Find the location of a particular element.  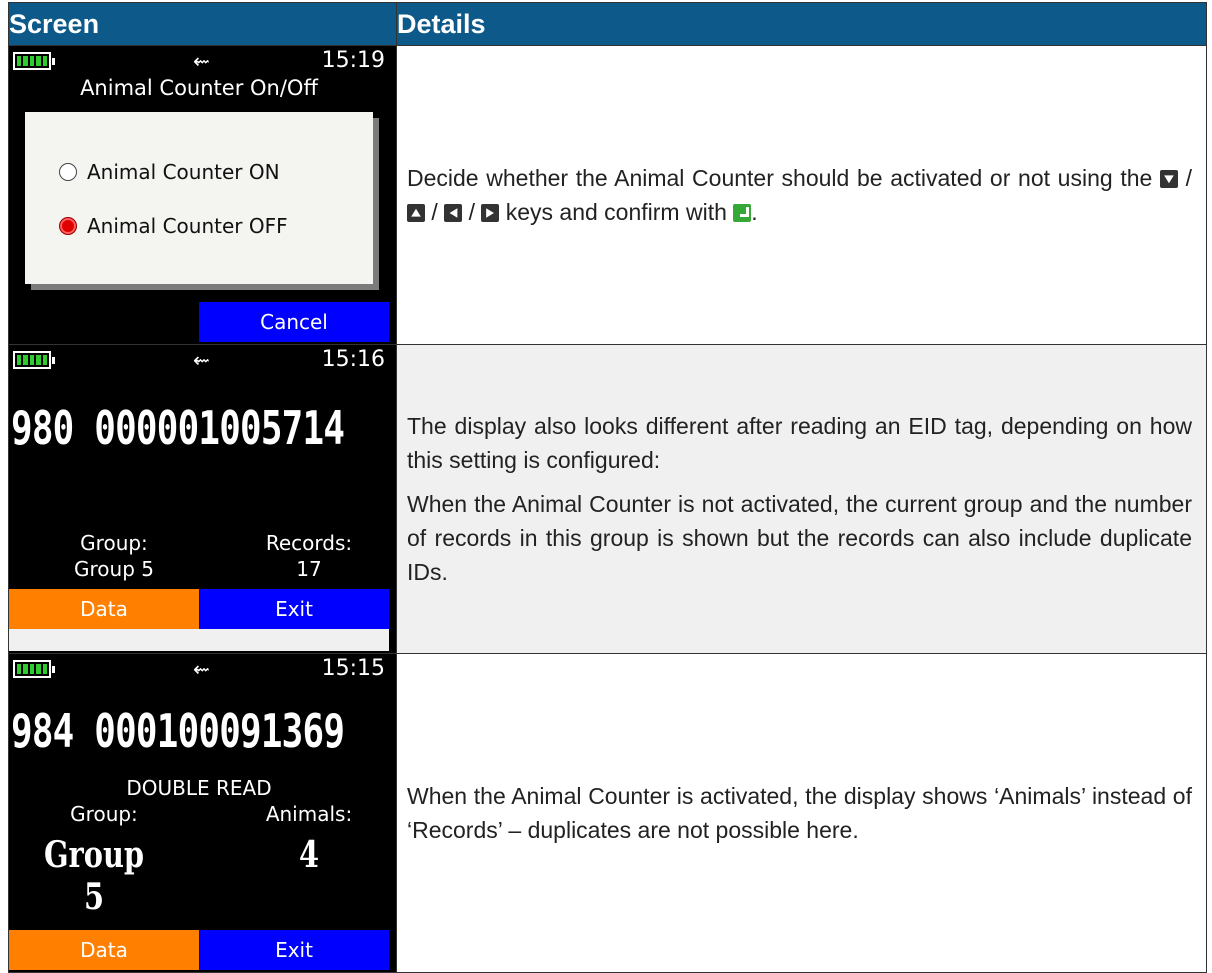

right-key-icon is located at coordinates (490, 213).